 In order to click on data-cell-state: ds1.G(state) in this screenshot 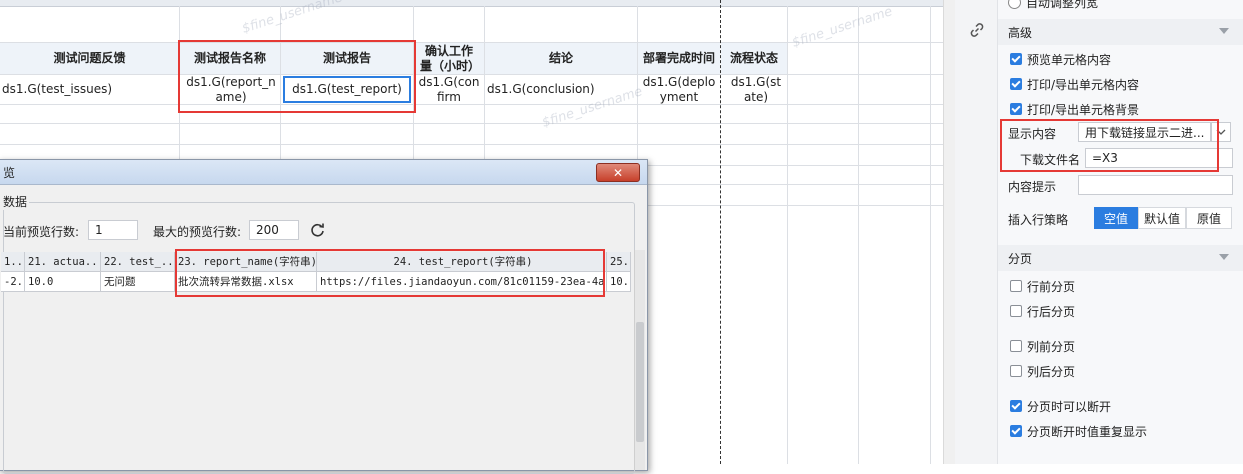, I will do `click(756, 89)`.